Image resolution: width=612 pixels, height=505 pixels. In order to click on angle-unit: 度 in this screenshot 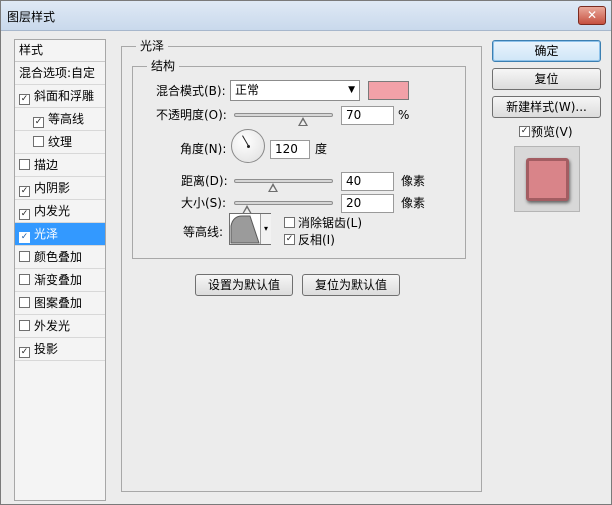, I will do `click(321, 149)`.